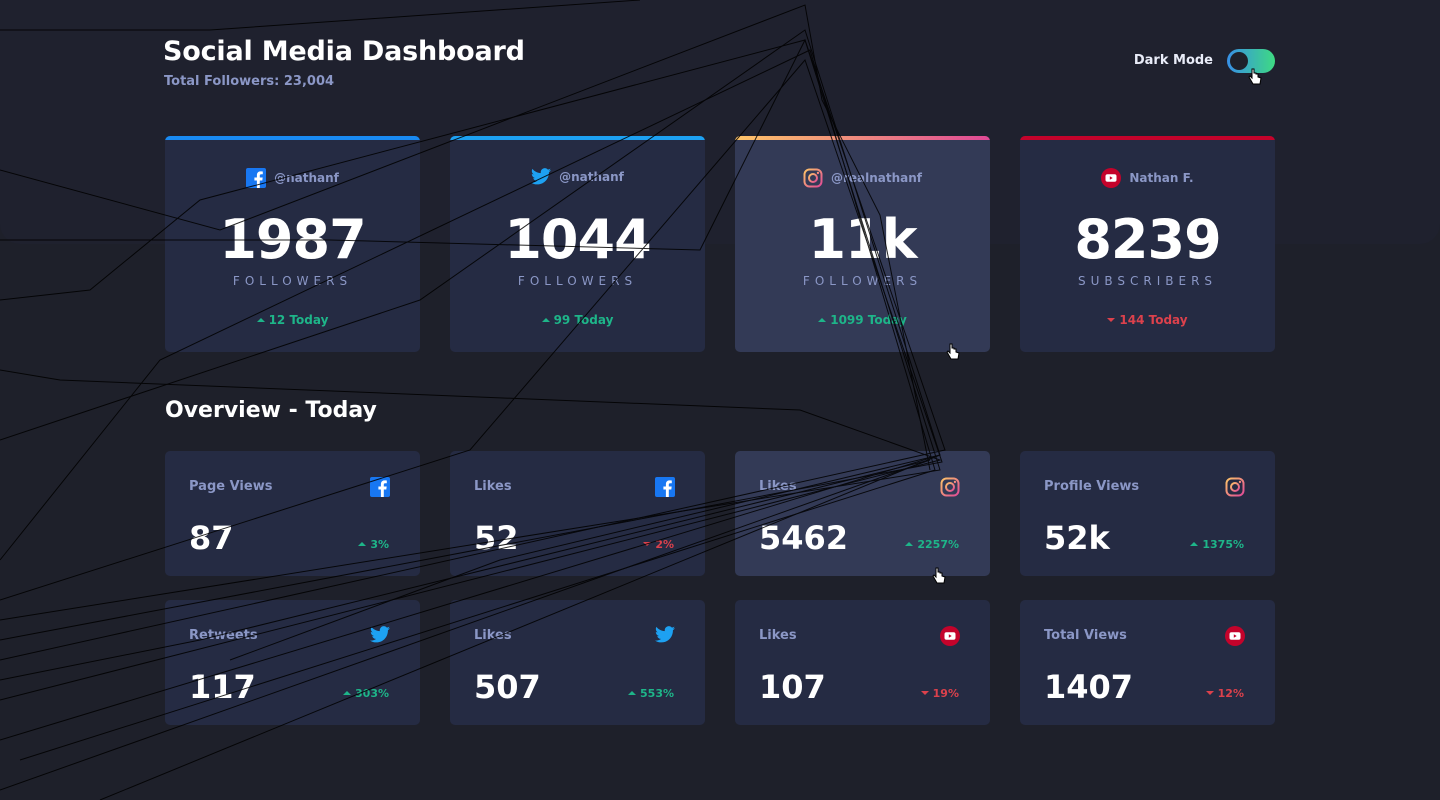  What do you see at coordinates (292, 513) in the screenshot?
I see `overview-card-page-views-facebook: Page Views 87 3%` at bounding box center [292, 513].